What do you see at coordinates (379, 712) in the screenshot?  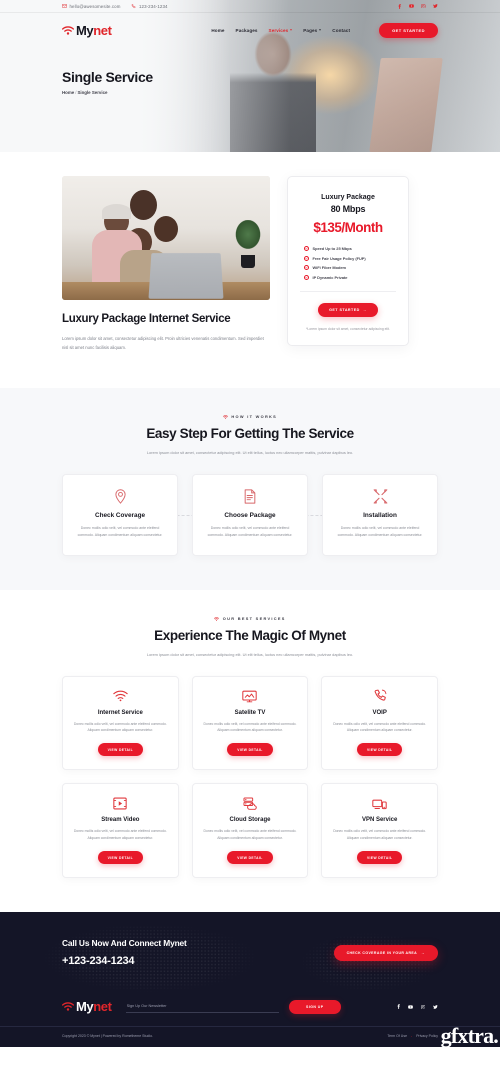 I see `service-card-title: VOIP` at bounding box center [379, 712].